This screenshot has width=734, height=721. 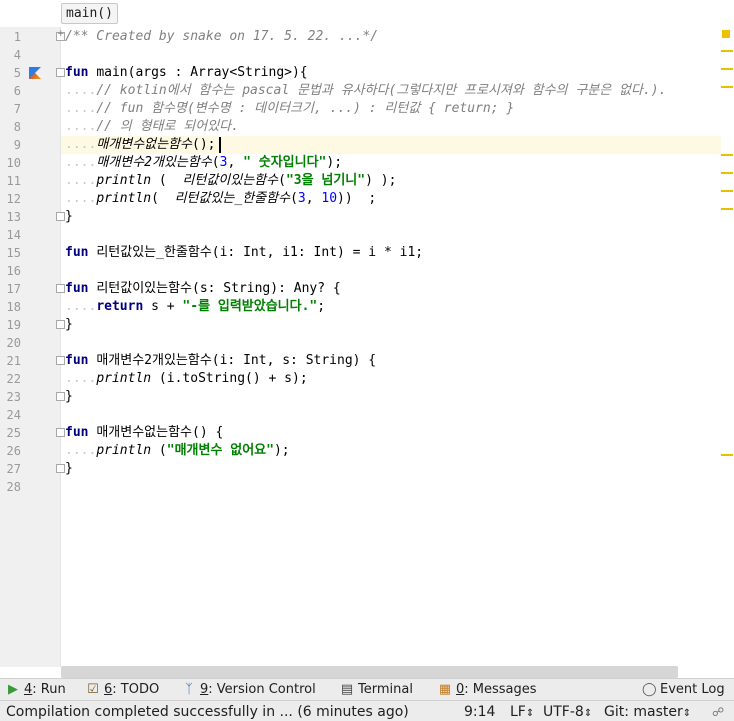 What do you see at coordinates (203, 163) in the screenshot?
I see `code-line: ....매개변수2개있는함수(3, " 숫자입니다");` at bounding box center [203, 163].